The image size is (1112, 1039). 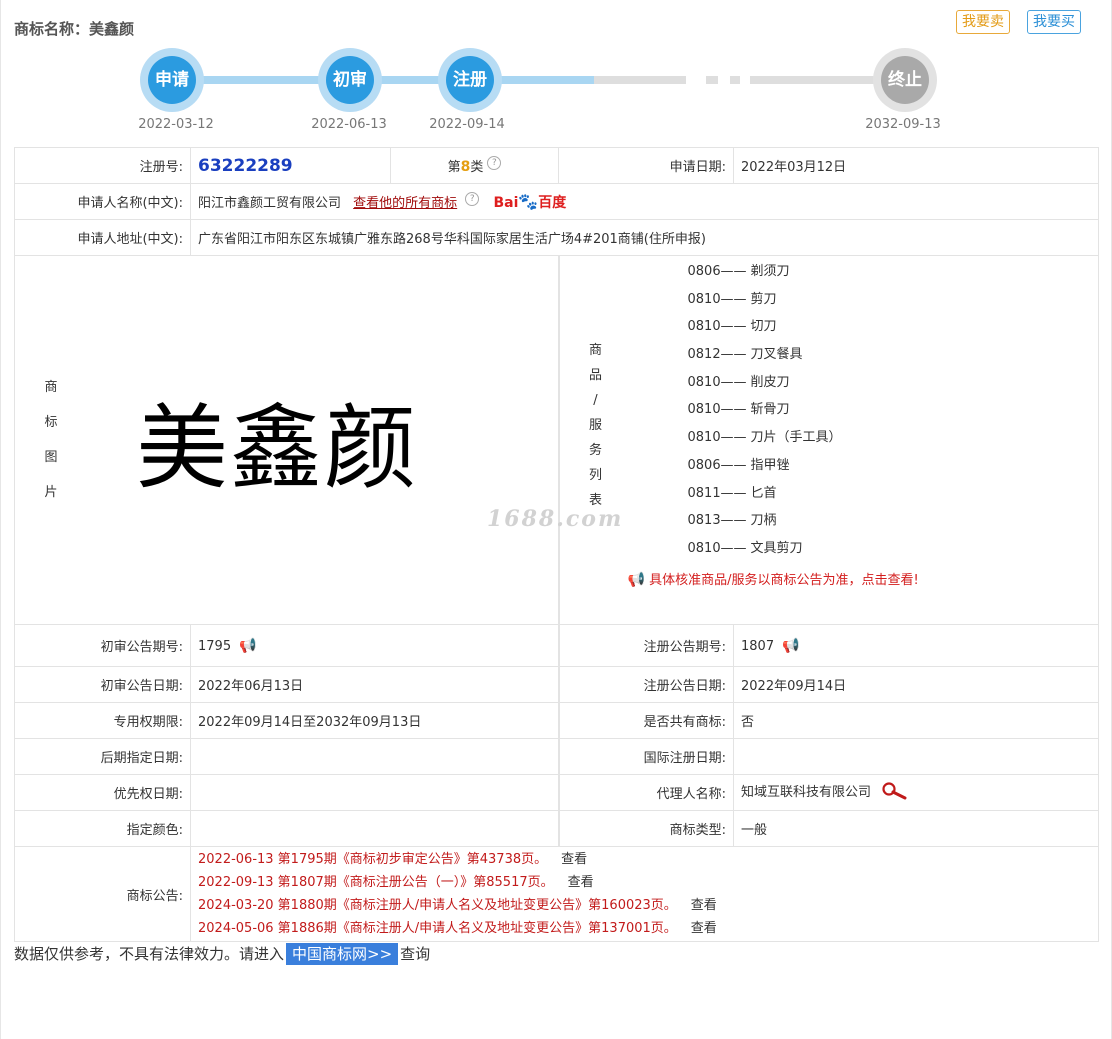 I want to click on shared-label: 是否共有商标:, so click(x=646, y=720).